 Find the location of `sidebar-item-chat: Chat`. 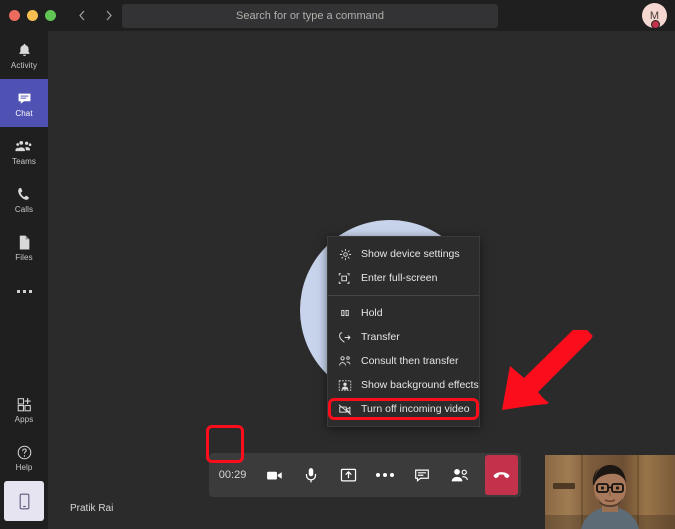

sidebar-item-chat: Chat is located at coordinates (24, 103).